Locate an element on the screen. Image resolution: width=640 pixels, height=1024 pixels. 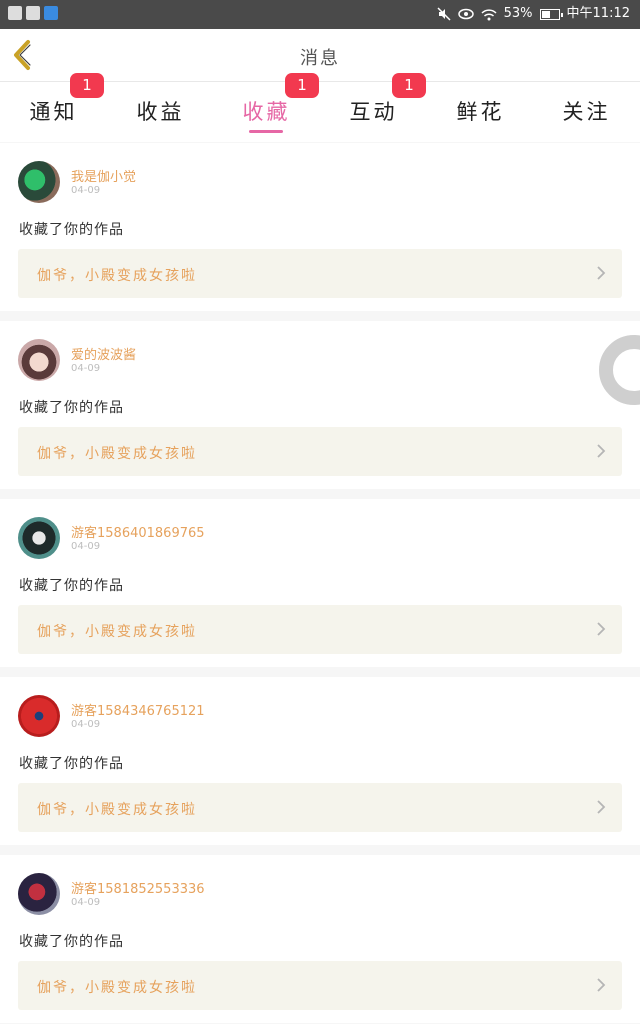
battery-percent: 53% is located at coordinates (518, 13).